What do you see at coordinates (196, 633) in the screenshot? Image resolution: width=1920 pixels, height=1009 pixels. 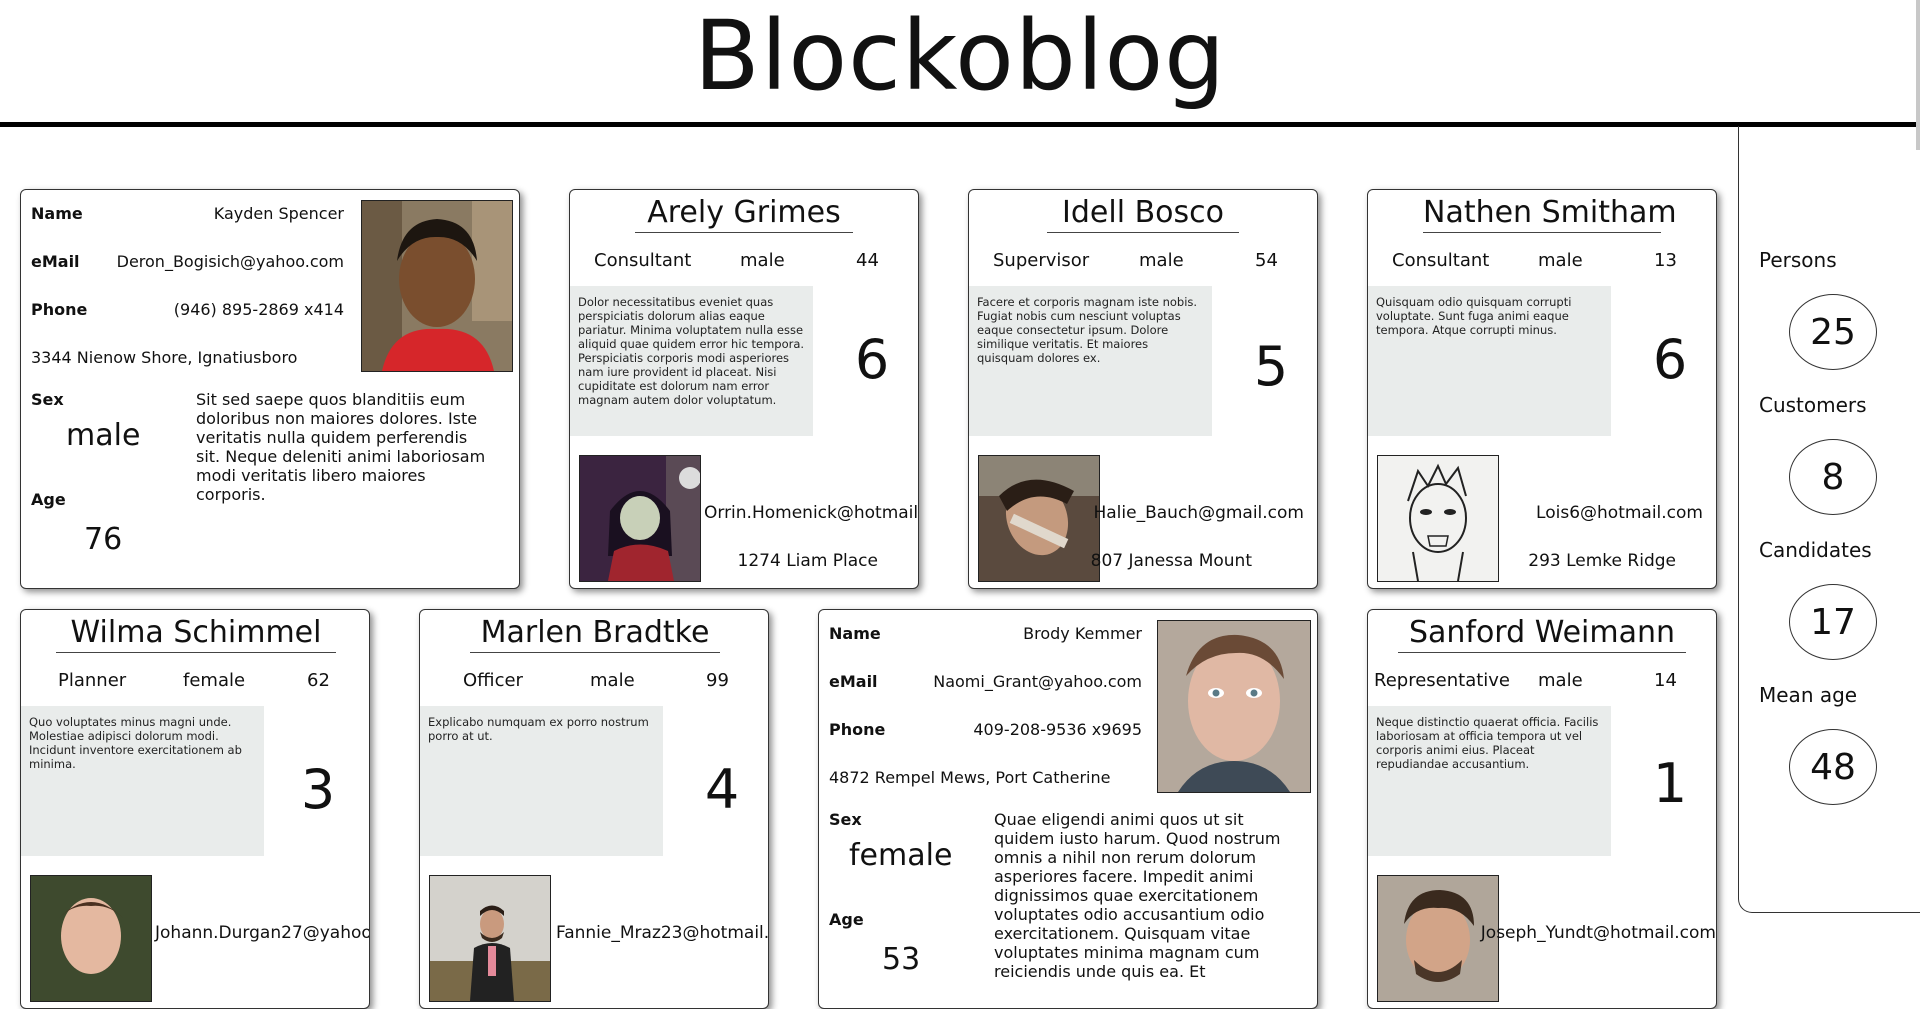 I see `person-name: Wilma Schimmel` at bounding box center [196, 633].